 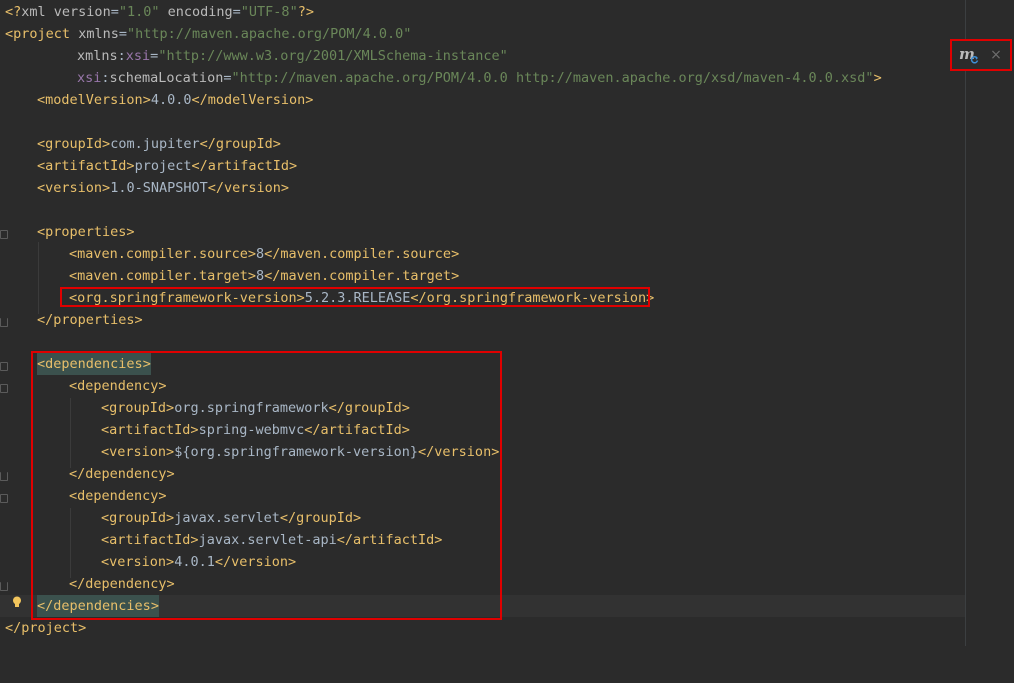 I want to click on highlight-box-spring-version, so click(x=355, y=297).